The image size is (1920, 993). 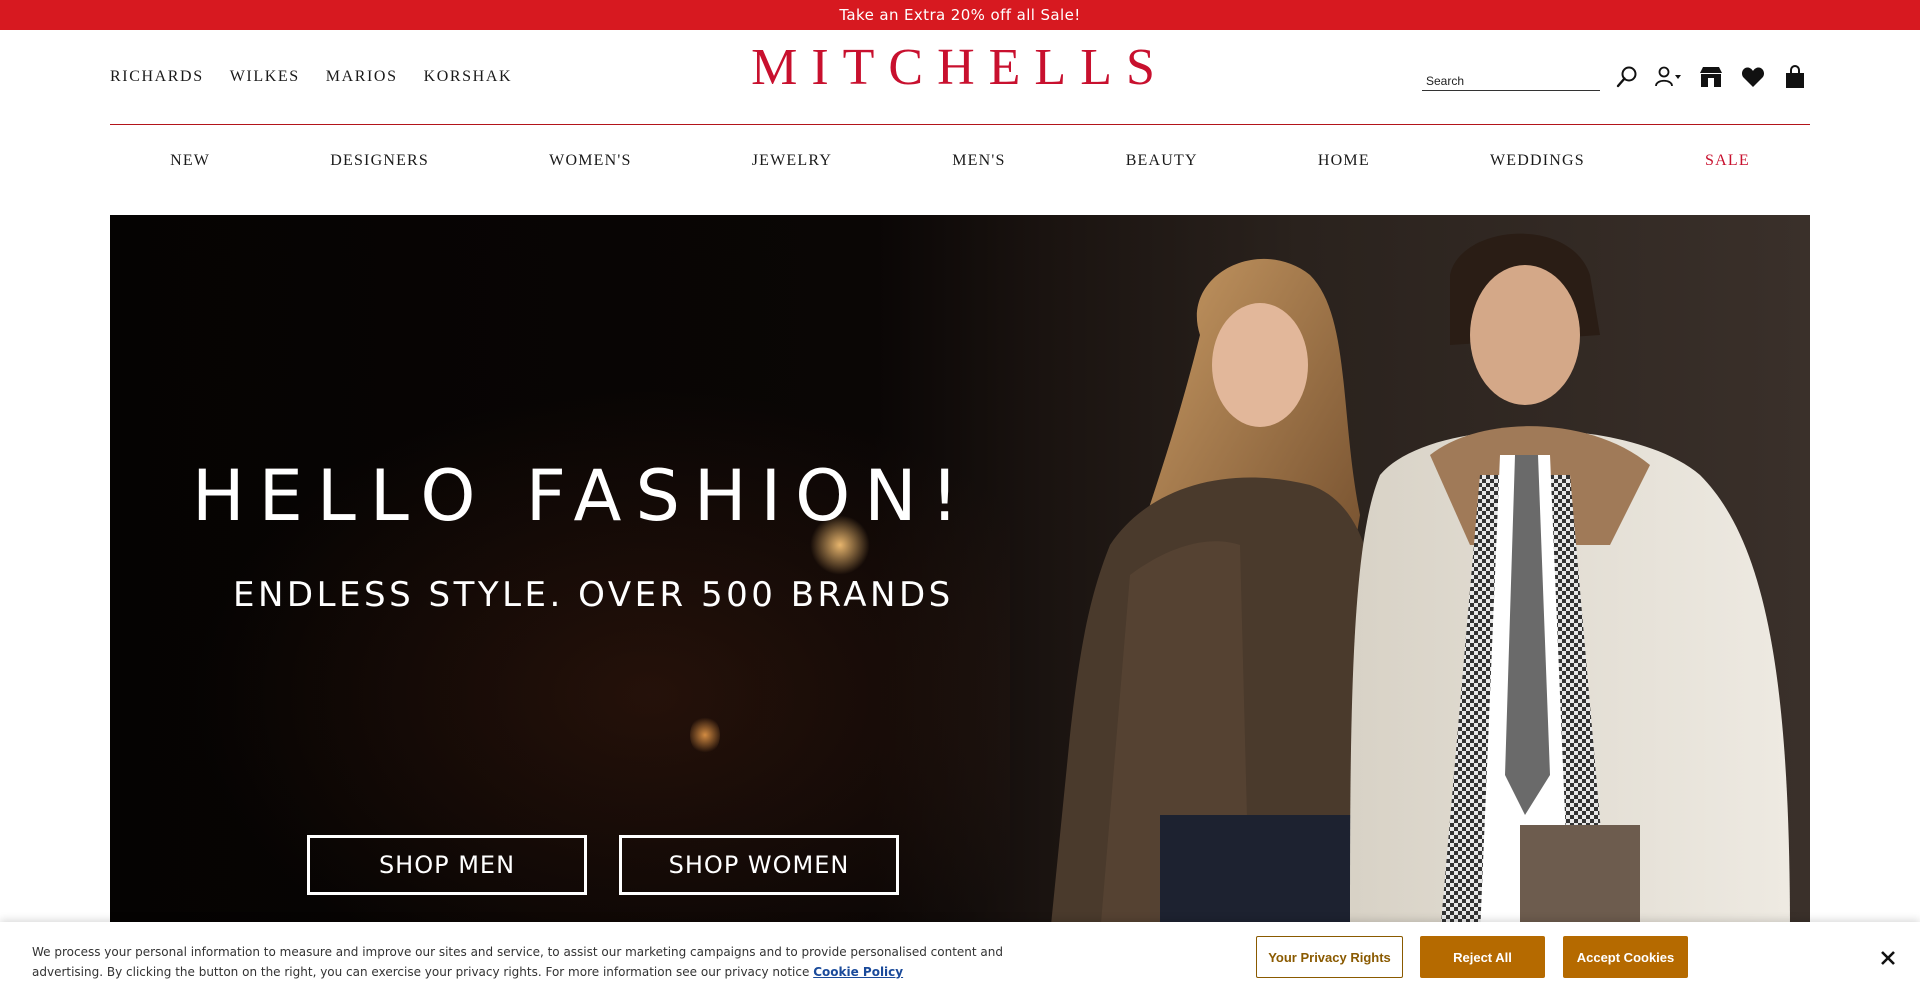 I want to click on reject-all-button: Reject All, so click(x=1482, y=957).